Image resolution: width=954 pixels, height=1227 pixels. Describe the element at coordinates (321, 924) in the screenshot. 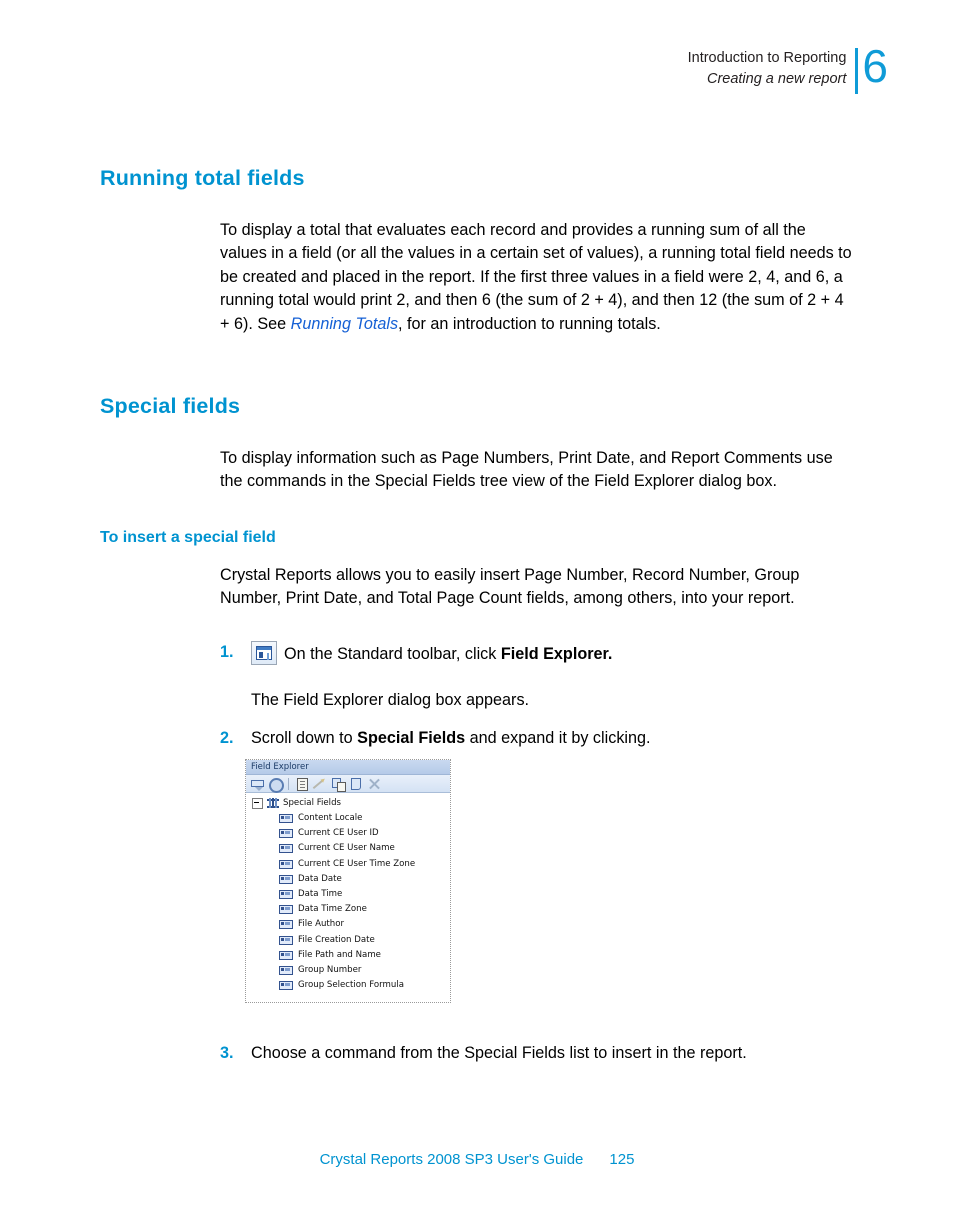

I see `tree-item-label: File Author` at that location.